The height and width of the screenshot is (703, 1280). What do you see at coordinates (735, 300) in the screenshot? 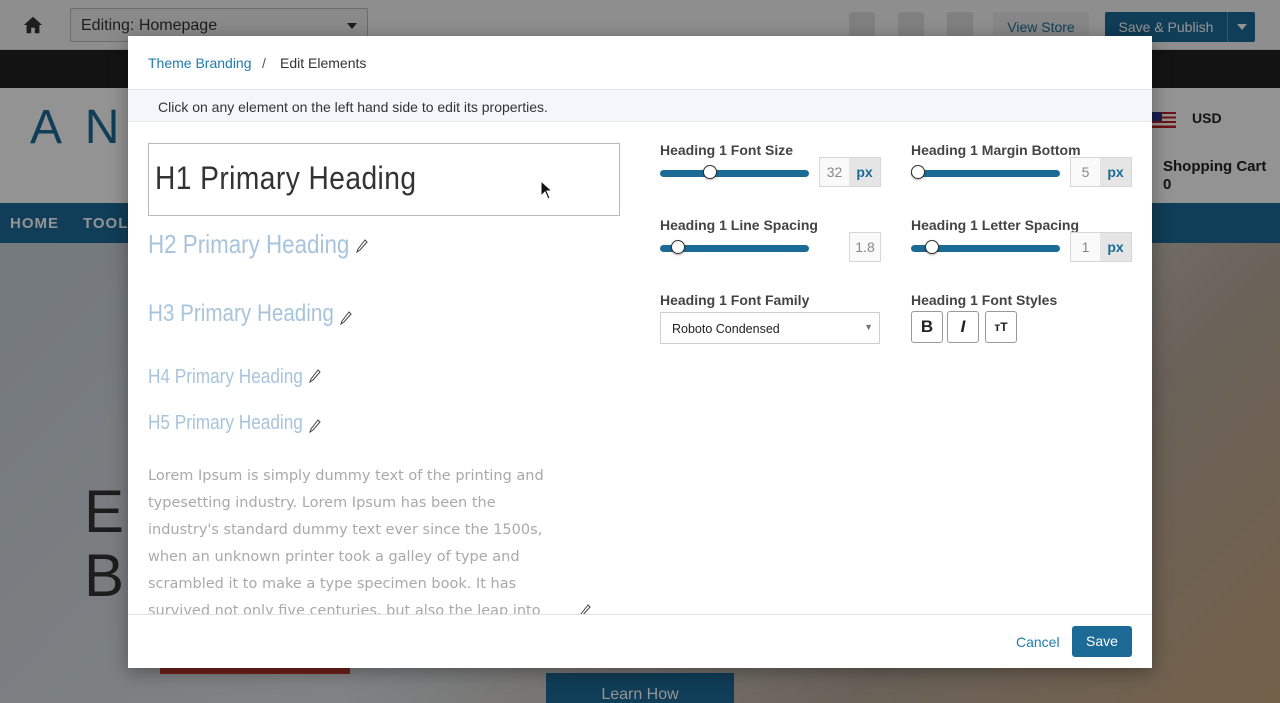
I see `font-family-label: Heading 1 Font Family` at bounding box center [735, 300].